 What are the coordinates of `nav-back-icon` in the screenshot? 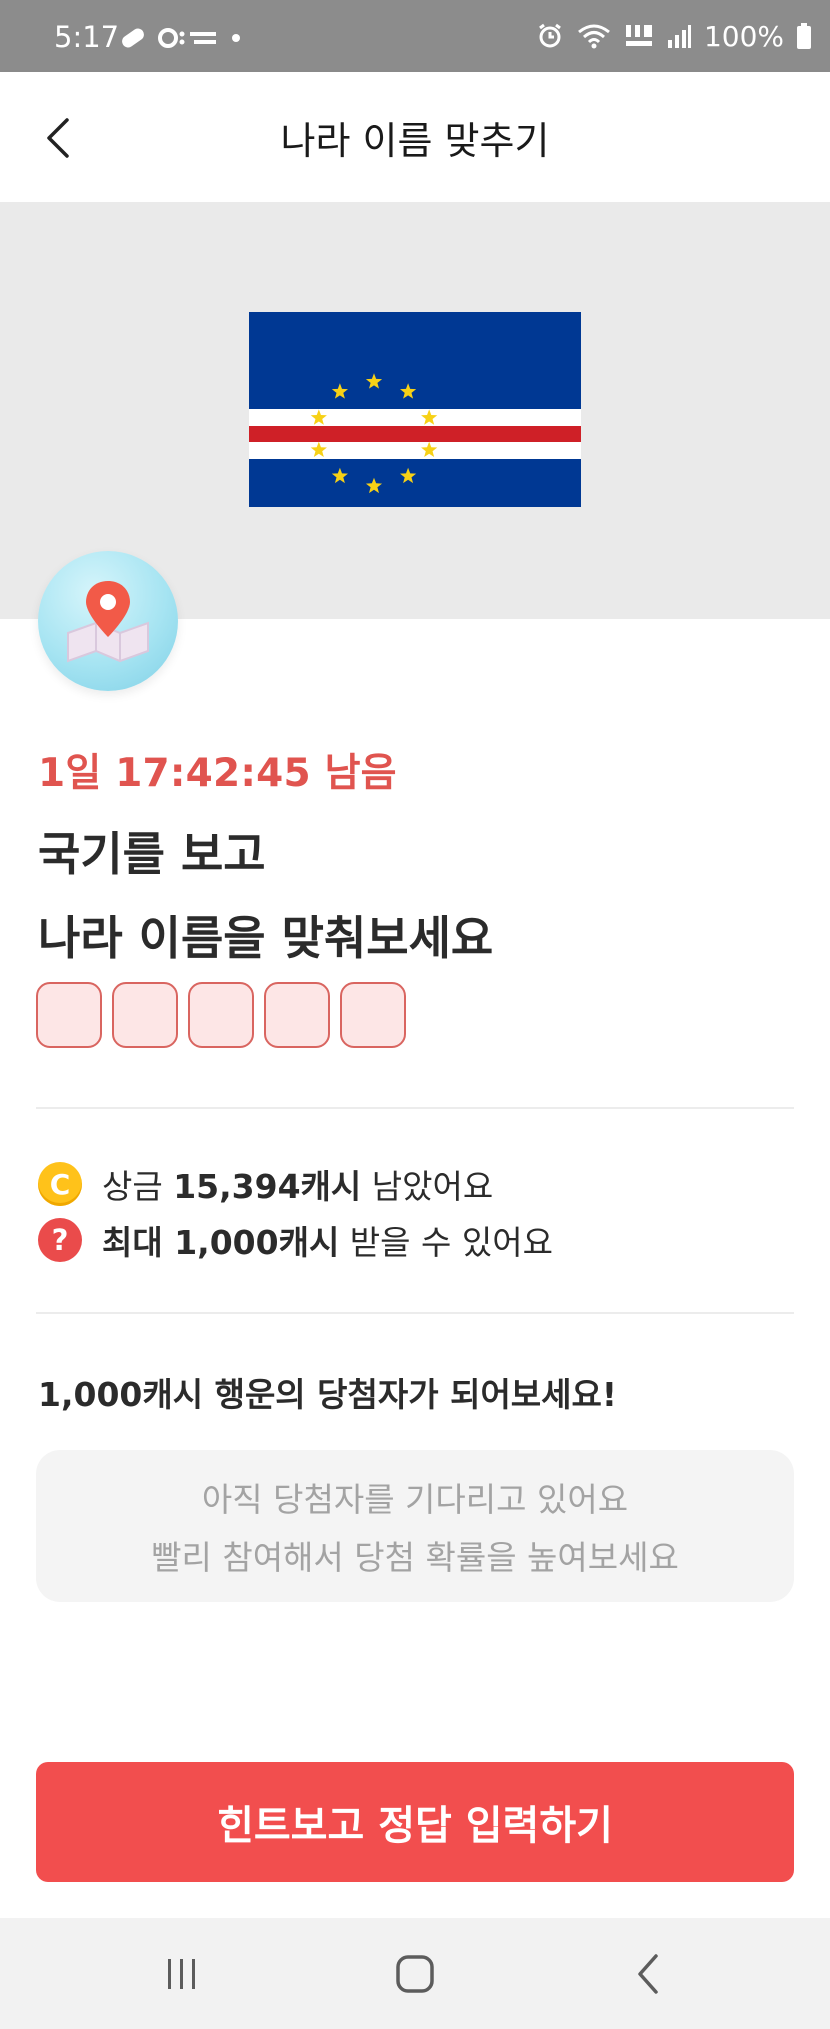 It's located at (648, 1973).